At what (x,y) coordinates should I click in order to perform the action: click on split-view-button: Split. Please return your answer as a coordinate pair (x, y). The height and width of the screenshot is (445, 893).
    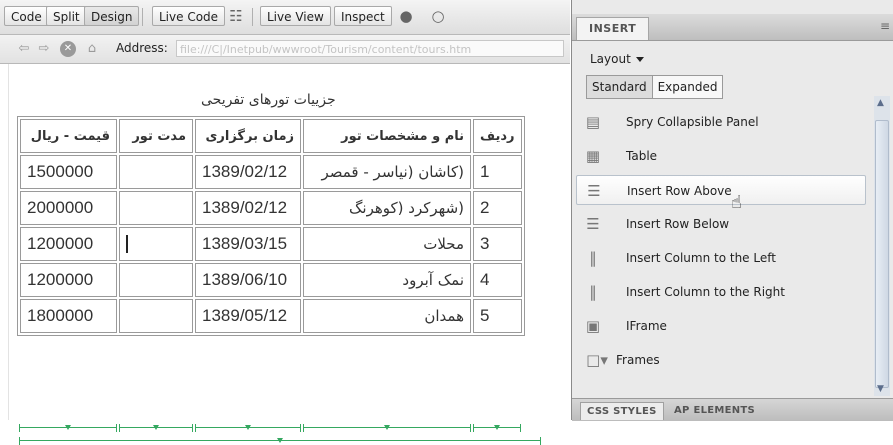
    Looking at the image, I should click on (66, 16).